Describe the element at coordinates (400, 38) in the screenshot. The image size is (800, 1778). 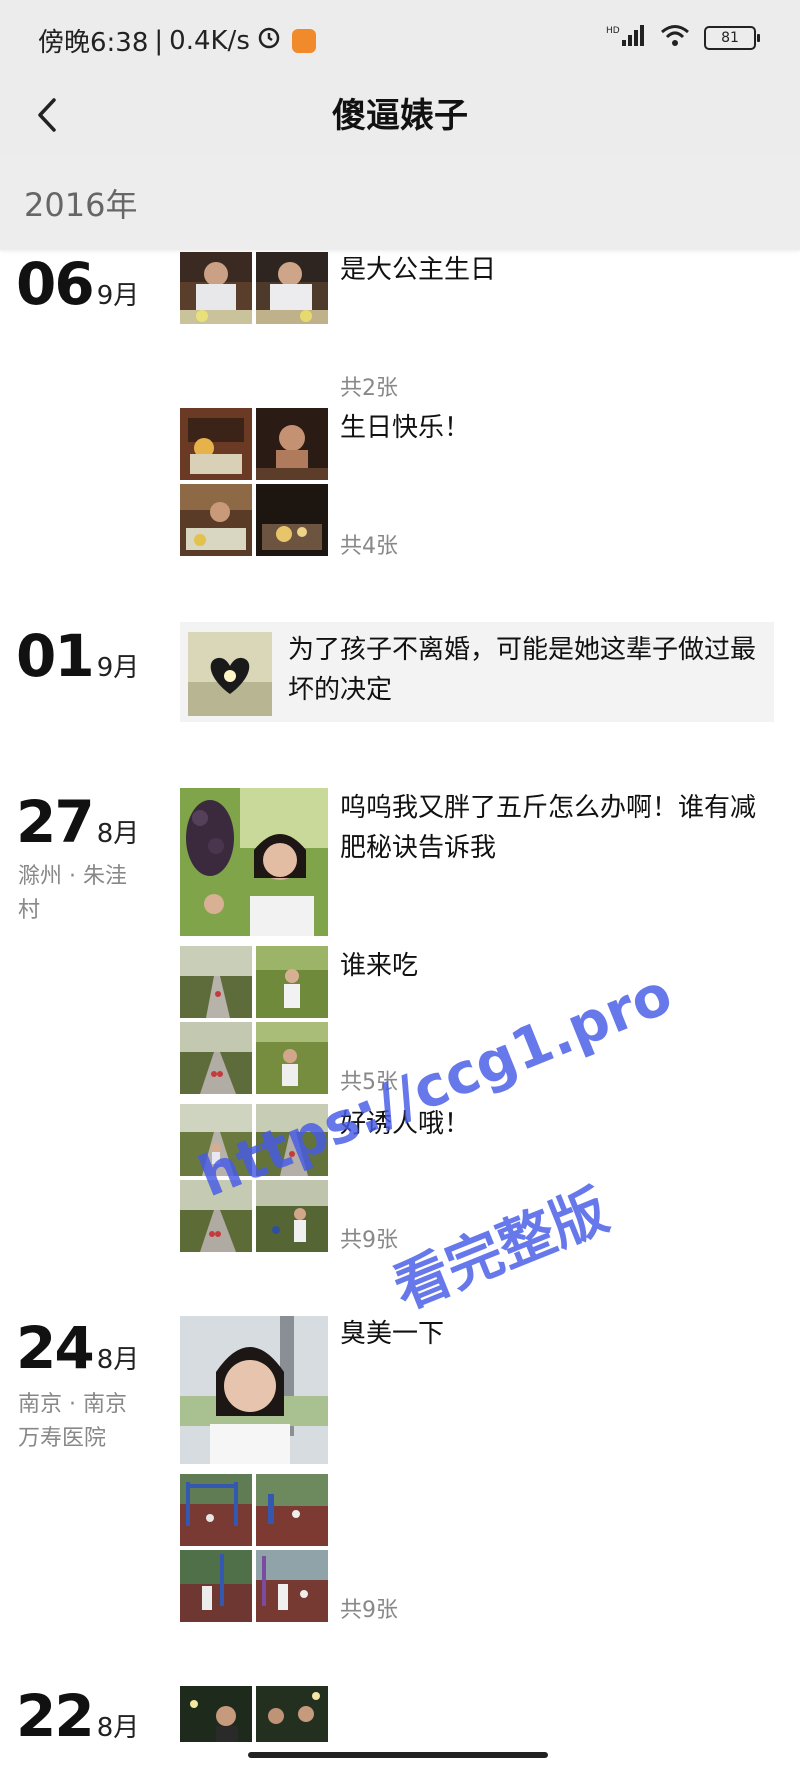
I see `status-bar: 傍晚6:38 | 0.4K/s HD 81` at that location.